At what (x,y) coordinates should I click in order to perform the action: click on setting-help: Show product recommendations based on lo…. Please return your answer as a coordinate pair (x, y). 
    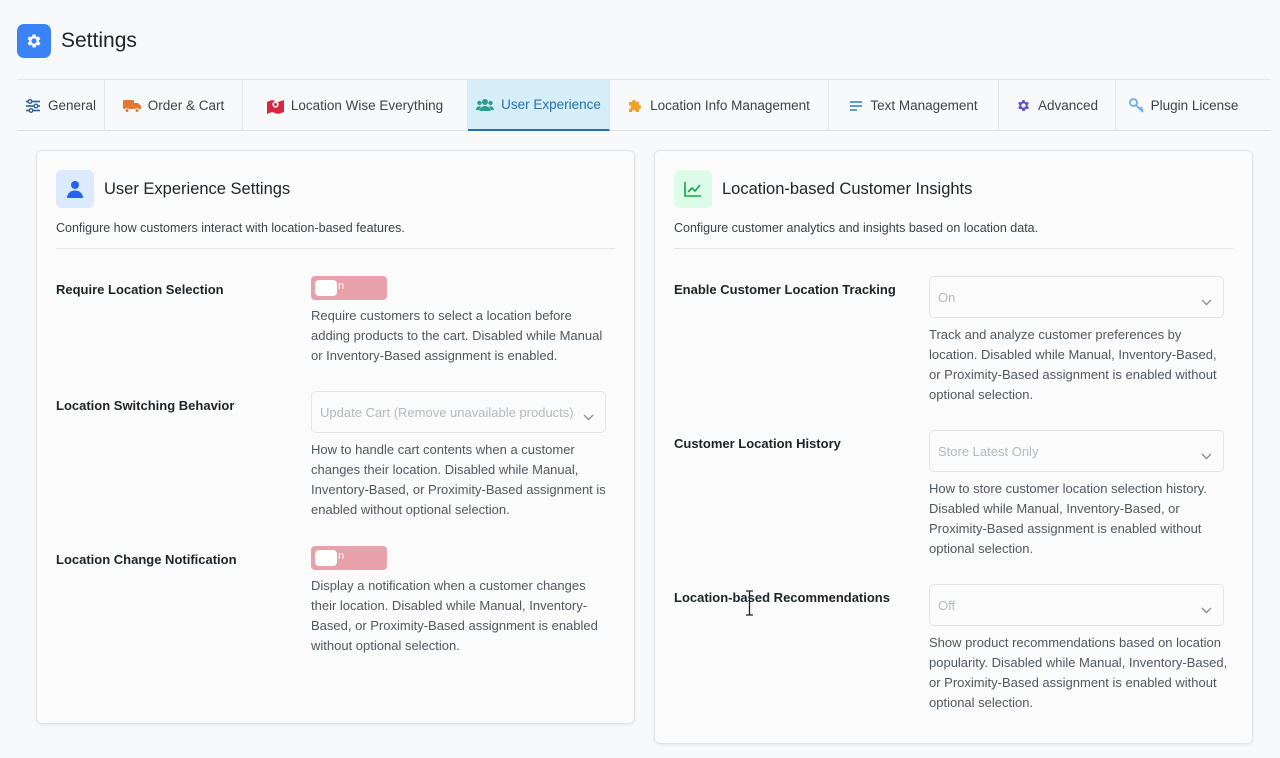
    Looking at the image, I should click on (1078, 672).